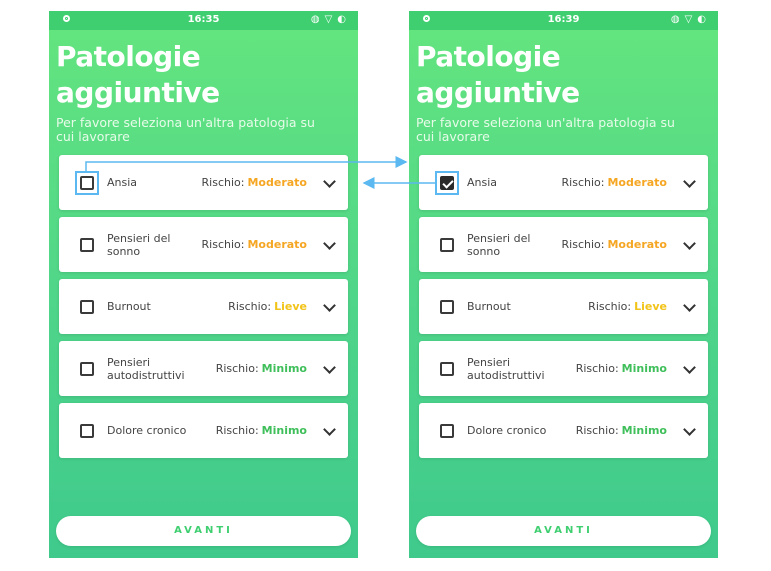  I want to click on forward-arrow, so click(246, 163).